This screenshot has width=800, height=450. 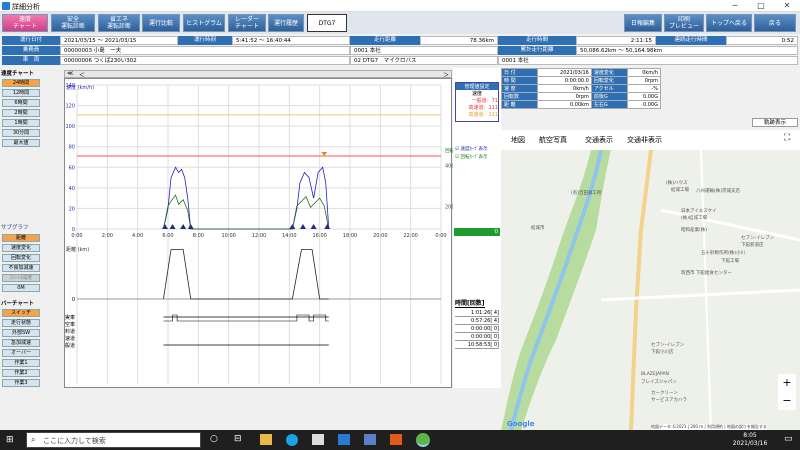 What do you see at coordinates (730, 261) in the screenshot?
I see `map-label: 下館工場` at bounding box center [730, 261].